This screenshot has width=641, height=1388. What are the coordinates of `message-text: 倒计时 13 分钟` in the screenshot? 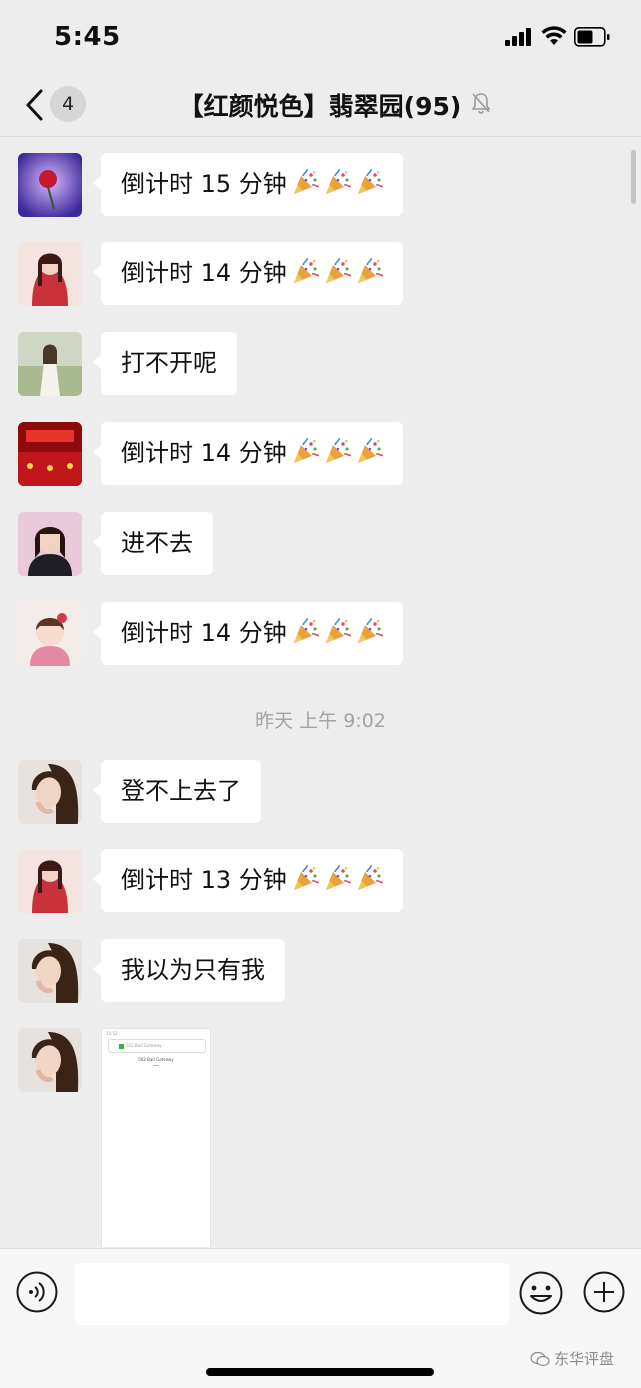 It's located at (204, 880).